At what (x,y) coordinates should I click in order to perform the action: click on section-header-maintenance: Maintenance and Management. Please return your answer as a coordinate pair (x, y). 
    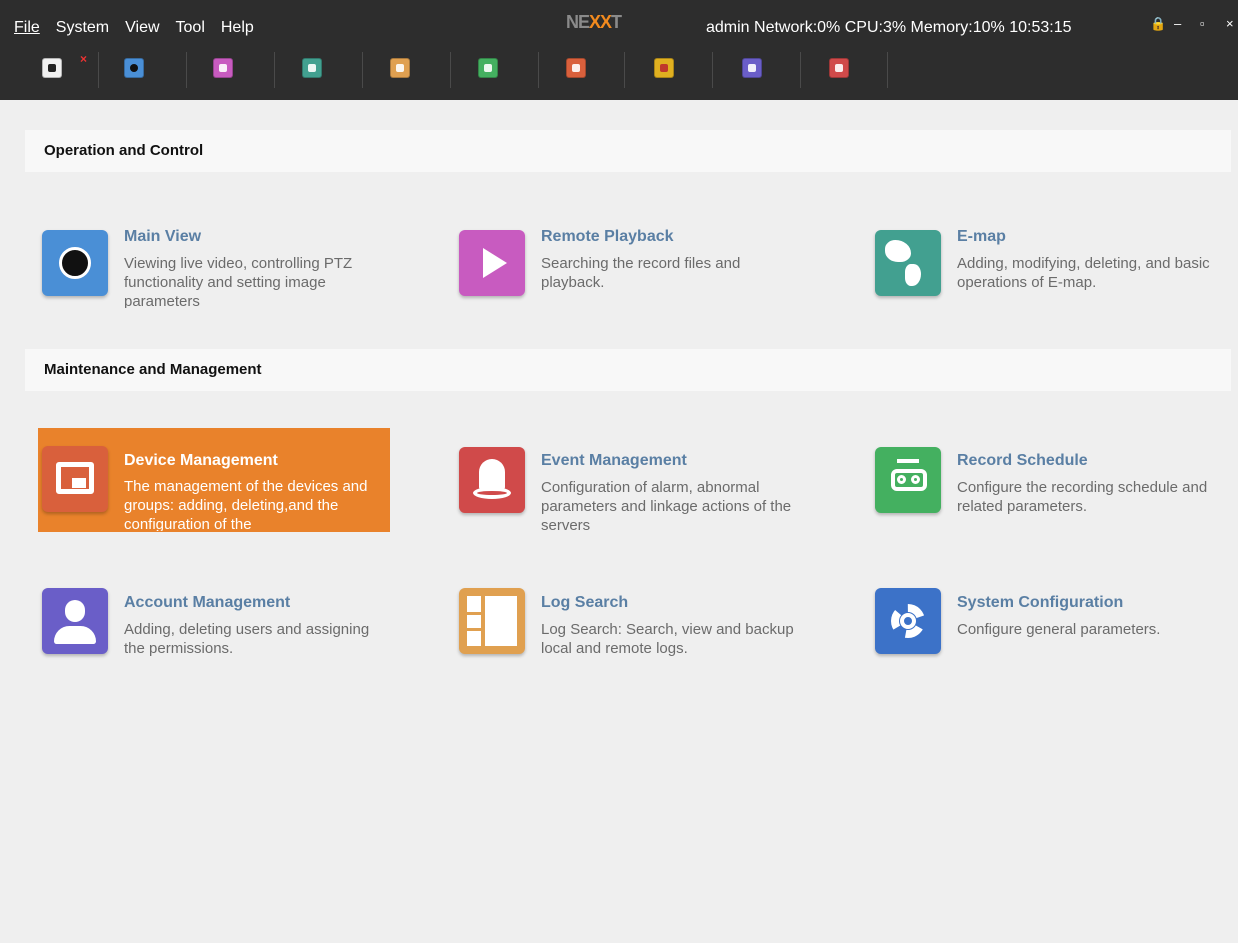
    Looking at the image, I should click on (628, 370).